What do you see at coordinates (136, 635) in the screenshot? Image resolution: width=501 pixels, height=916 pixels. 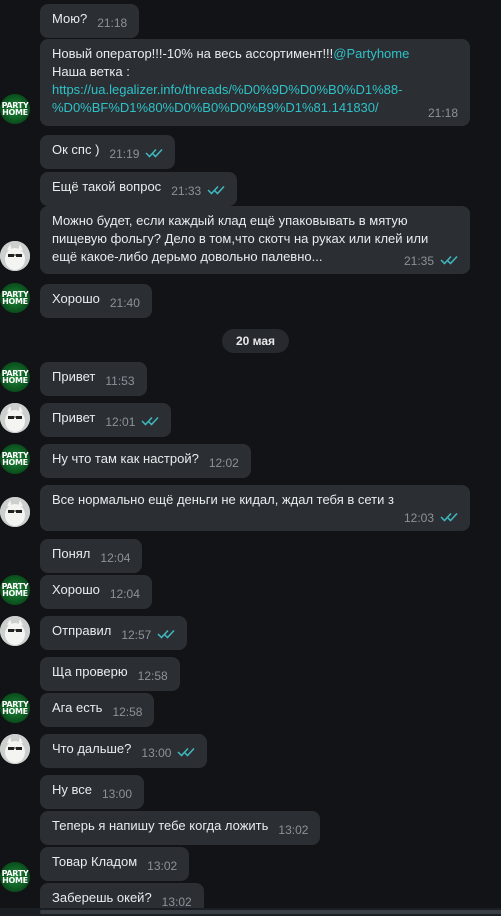 I see `message-time: 12:57` at bounding box center [136, 635].